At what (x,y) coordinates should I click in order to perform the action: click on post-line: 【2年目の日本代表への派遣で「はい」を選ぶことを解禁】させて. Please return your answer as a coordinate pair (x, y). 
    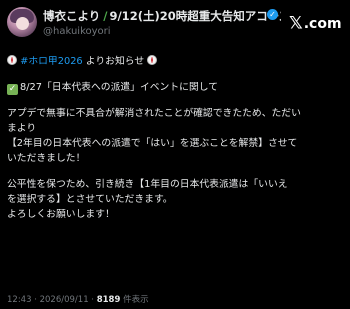
    Looking at the image, I should click on (176, 143).